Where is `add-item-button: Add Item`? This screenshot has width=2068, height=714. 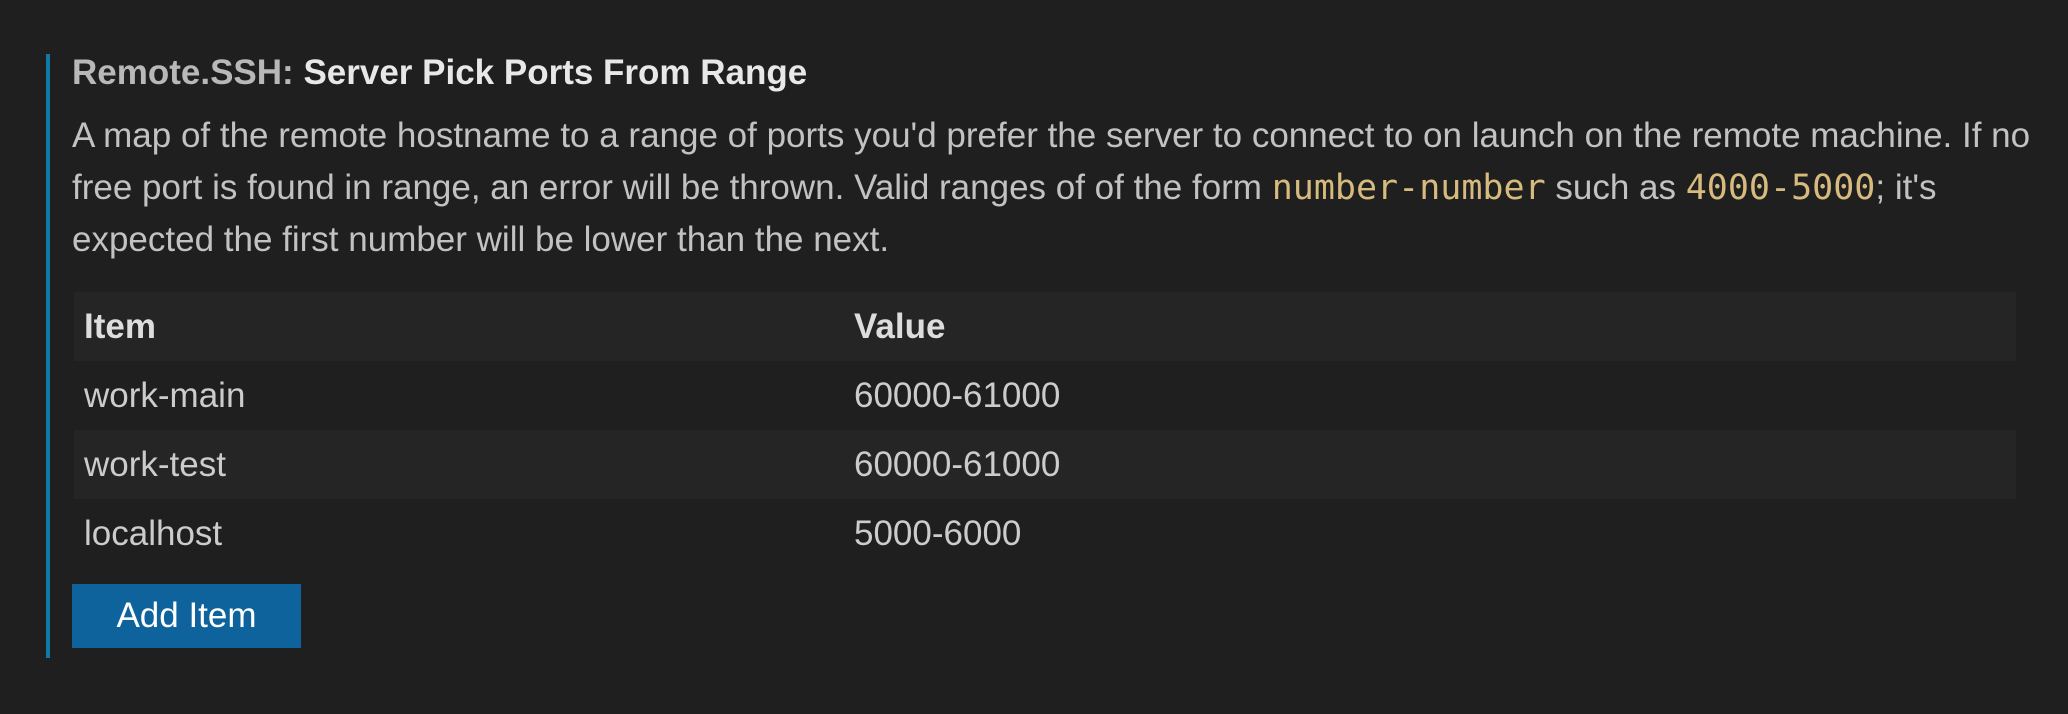
add-item-button: Add Item is located at coordinates (186, 616).